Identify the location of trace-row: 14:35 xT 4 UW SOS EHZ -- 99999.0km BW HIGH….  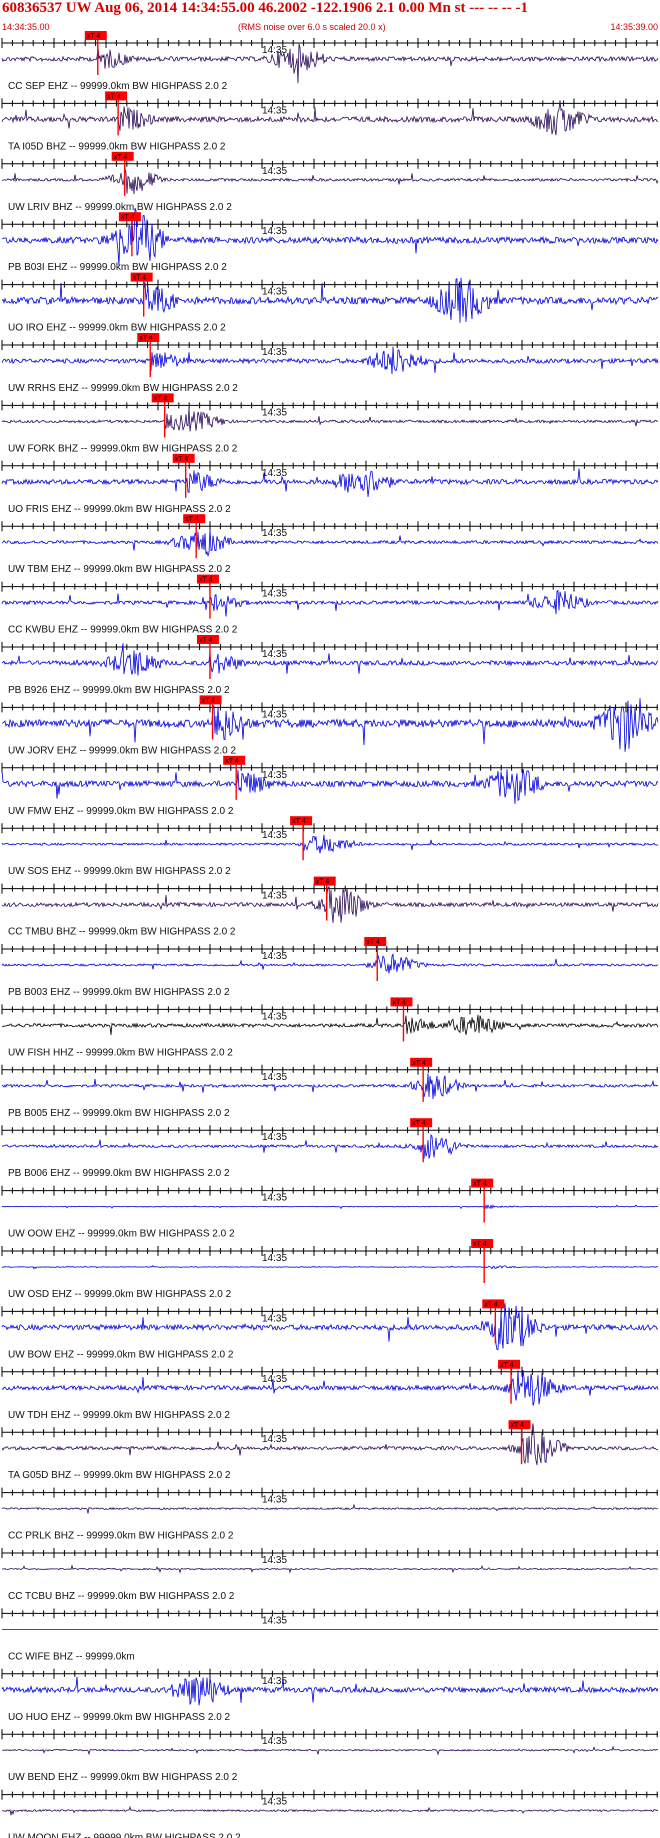
(330, 846).